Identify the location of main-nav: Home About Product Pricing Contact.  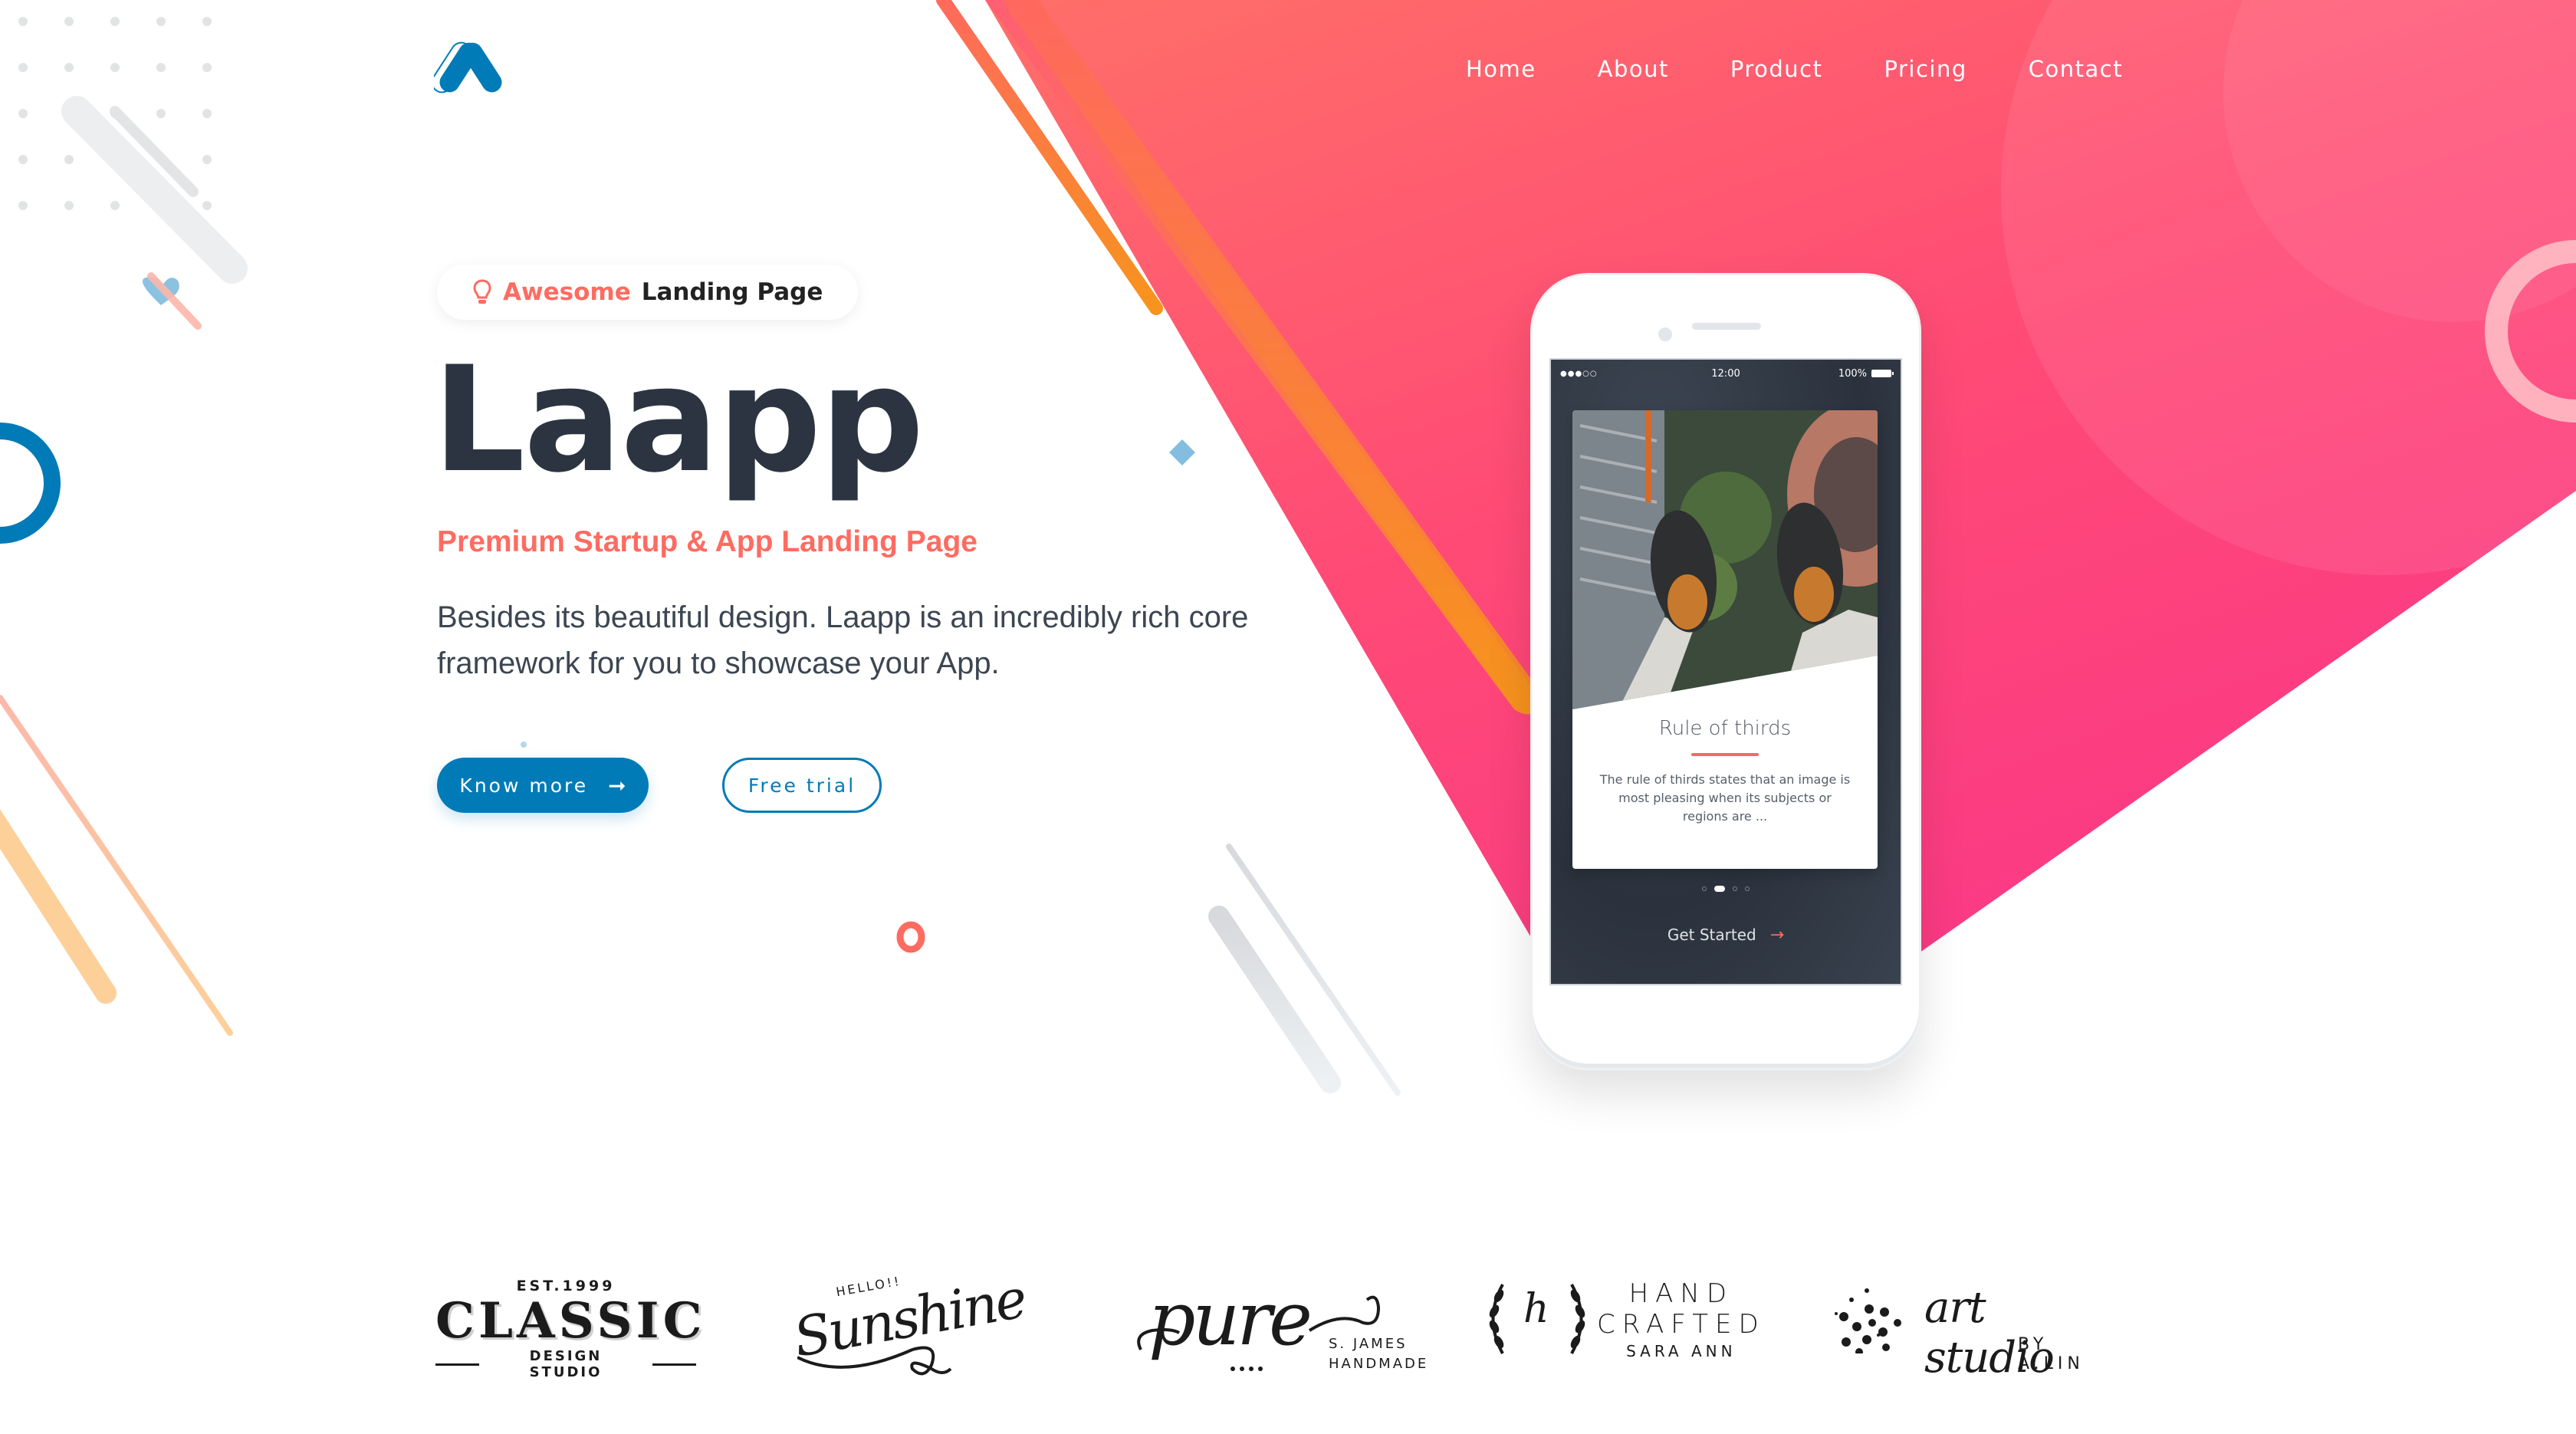
(1795, 69).